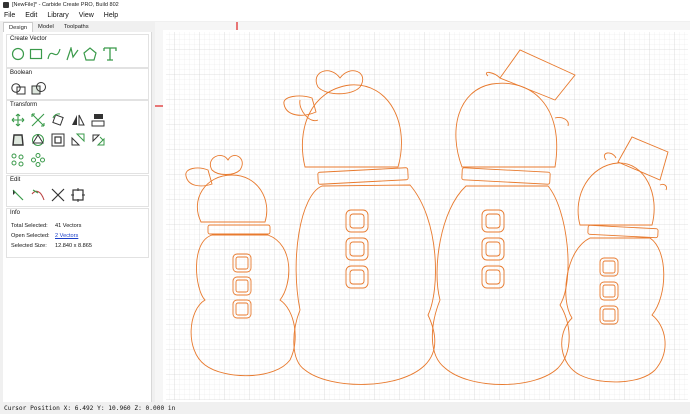 This screenshot has width=690, height=414. What do you see at coordinates (90, 54) in the screenshot?
I see `polygon-tool-icon` at bounding box center [90, 54].